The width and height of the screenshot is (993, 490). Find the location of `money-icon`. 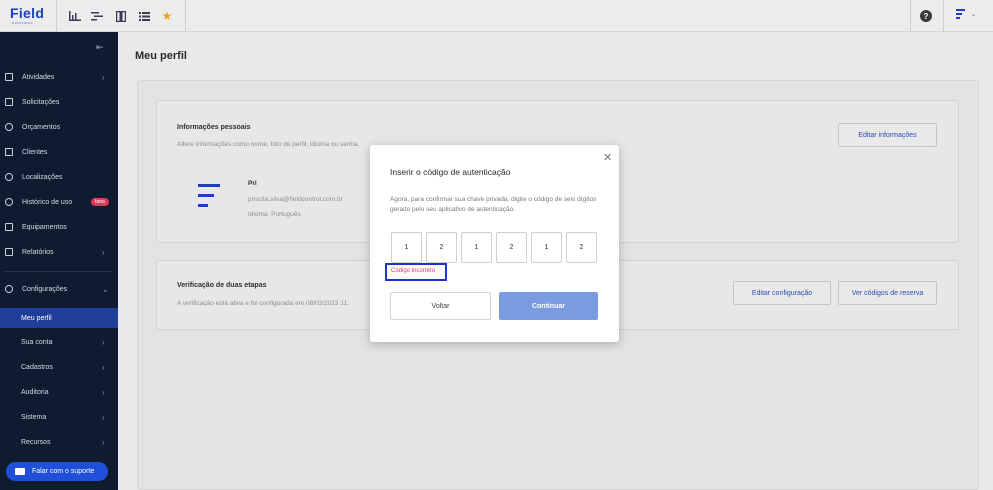

money-icon is located at coordinates (9, 127).